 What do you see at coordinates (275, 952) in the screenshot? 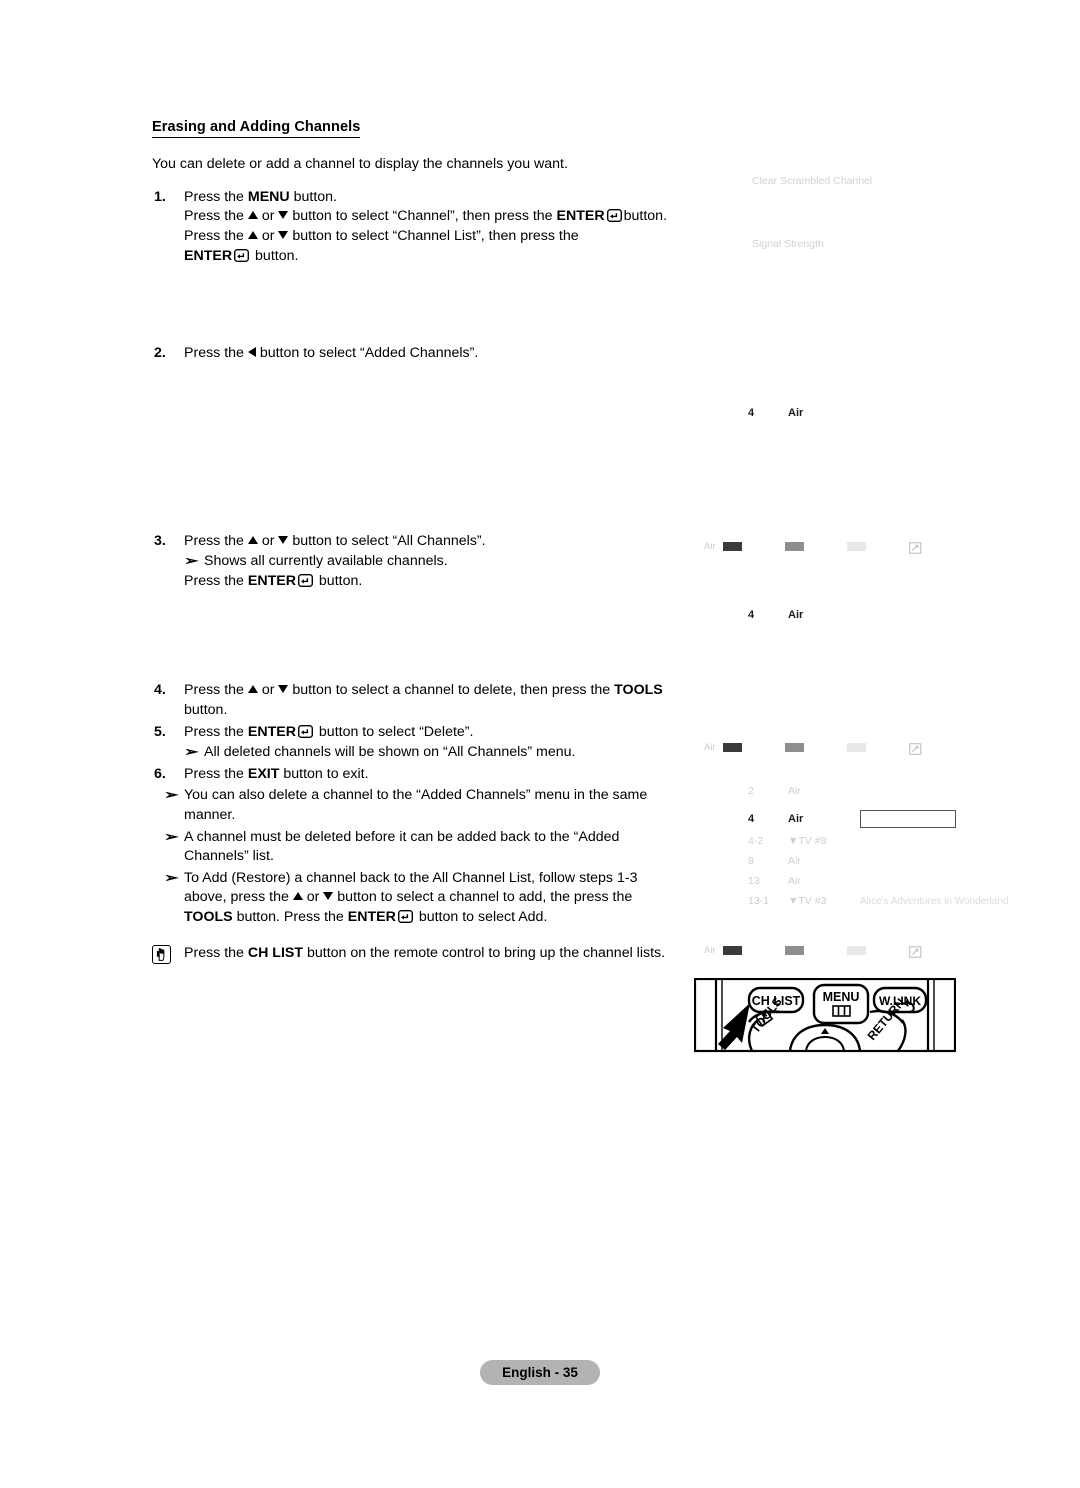
I see `ch-list-button-label: CH LIST` at bounding box center [275, 952].